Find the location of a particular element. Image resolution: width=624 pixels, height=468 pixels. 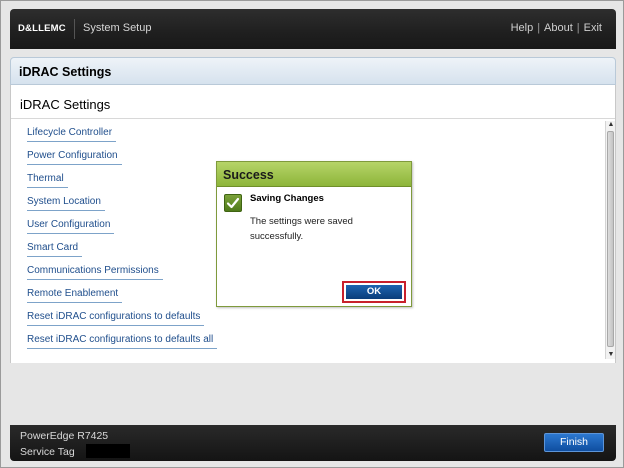

menu-item-system-location: System Location is located at coordinates (66, 203).